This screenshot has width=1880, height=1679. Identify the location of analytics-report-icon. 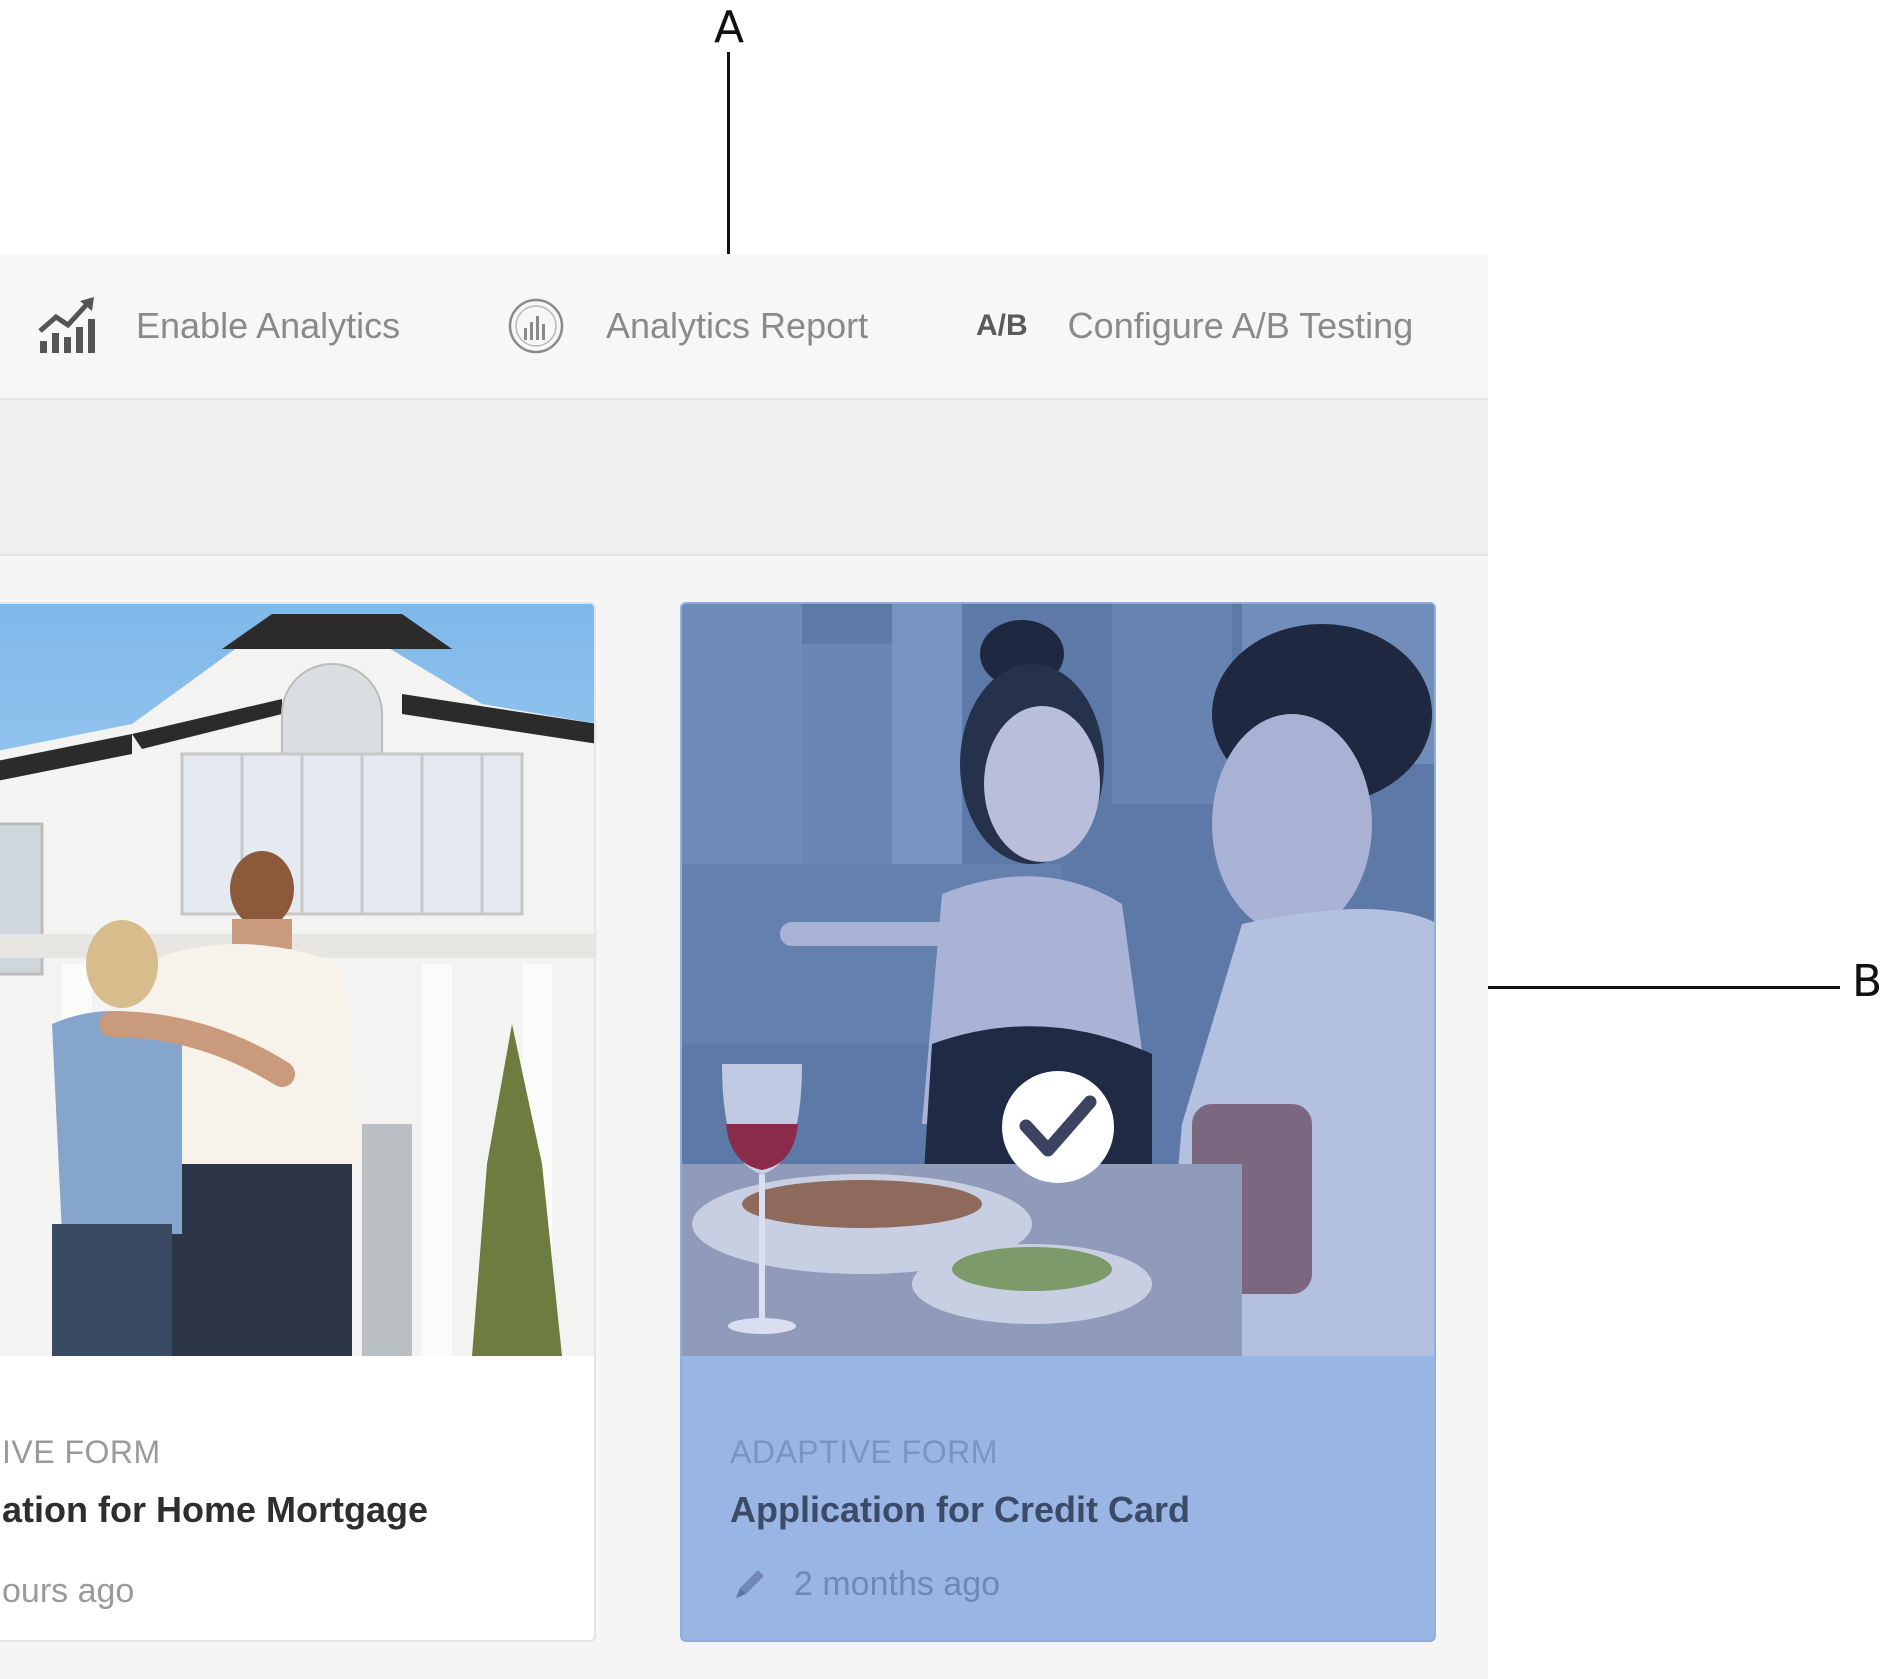
(536, 326).